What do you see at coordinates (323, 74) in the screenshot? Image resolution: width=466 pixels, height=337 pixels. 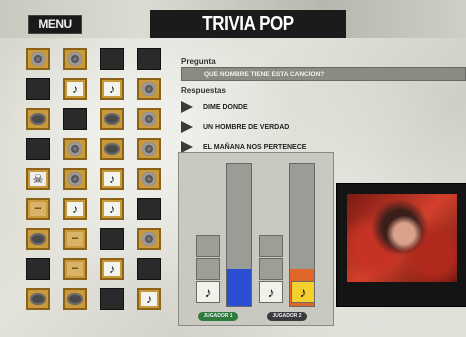 I see `question-box: QUE NOMBRE TIENE ESTA CANCION?` at bounding box center [323, 74].